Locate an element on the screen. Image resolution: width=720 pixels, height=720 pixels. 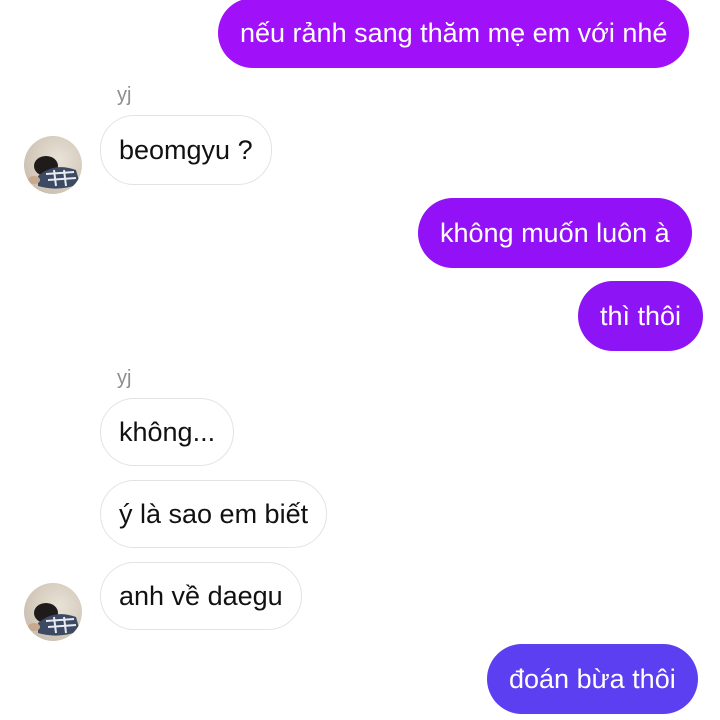
incoming-message-bubble: beomgyu ? is located at coordinates (186, 150).